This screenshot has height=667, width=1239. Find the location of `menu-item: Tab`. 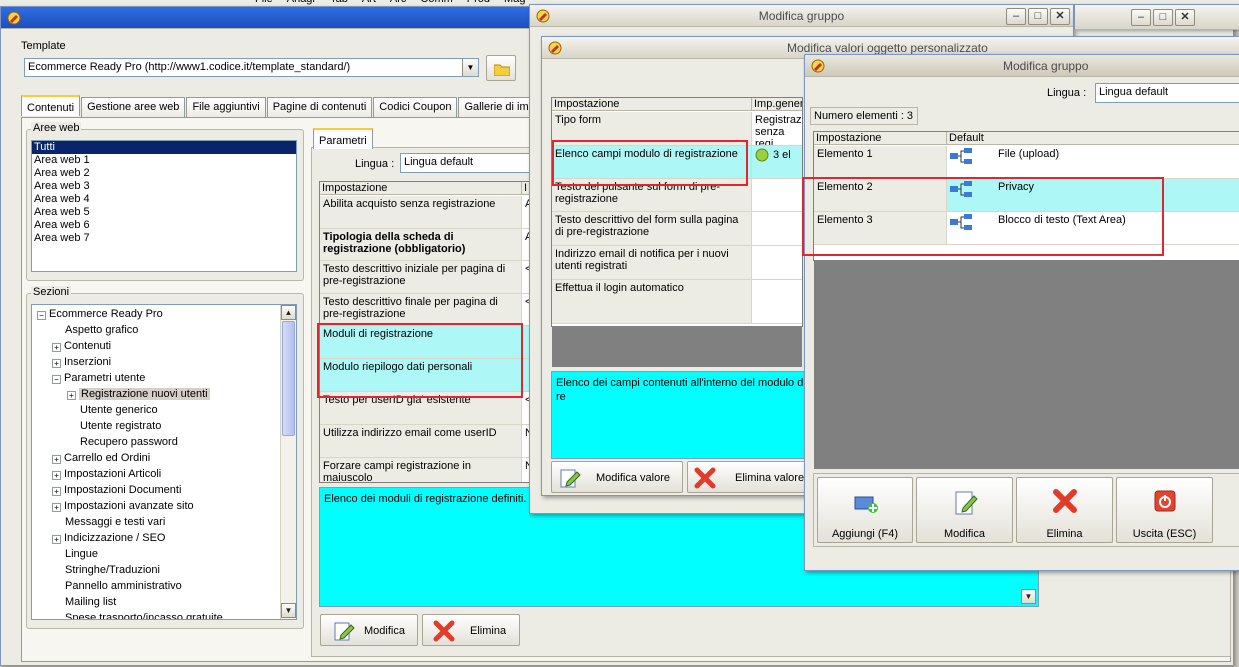

menu-item: Tab is located at coordinates (339, 2).